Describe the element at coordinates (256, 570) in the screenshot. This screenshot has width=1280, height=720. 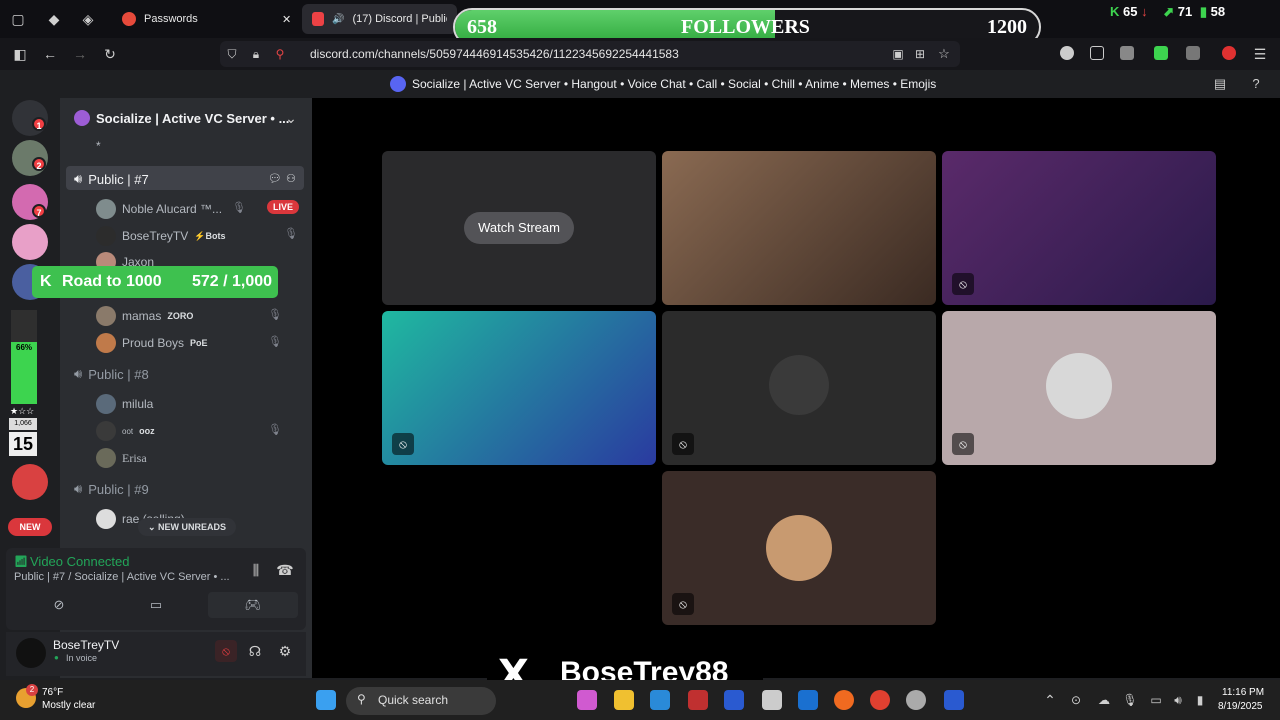
I see `noise-suppression-icon: ⫼` at that location.